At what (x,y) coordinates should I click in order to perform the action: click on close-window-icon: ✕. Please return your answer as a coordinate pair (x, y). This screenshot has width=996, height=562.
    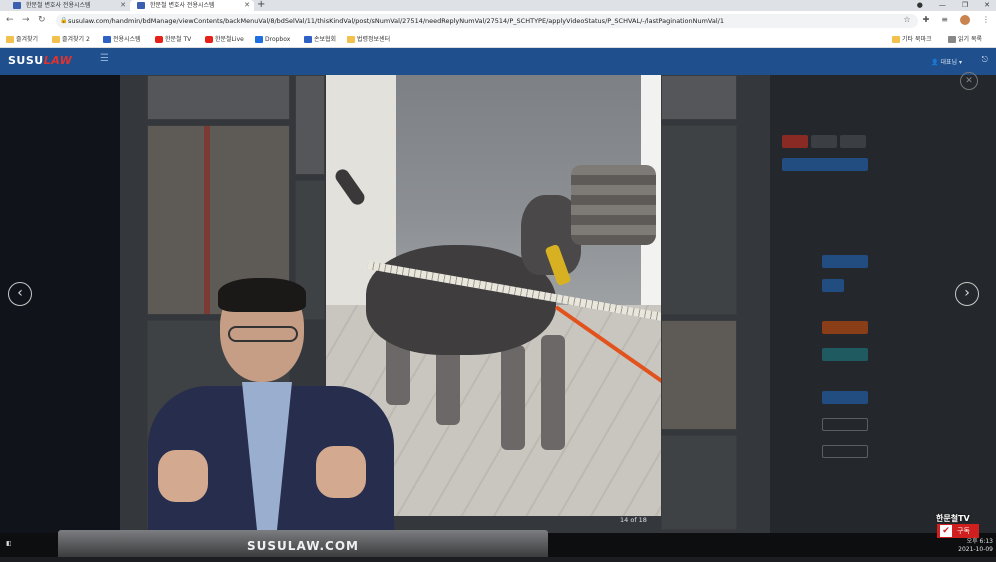
    Looking at the image, I should click on (987, 5).